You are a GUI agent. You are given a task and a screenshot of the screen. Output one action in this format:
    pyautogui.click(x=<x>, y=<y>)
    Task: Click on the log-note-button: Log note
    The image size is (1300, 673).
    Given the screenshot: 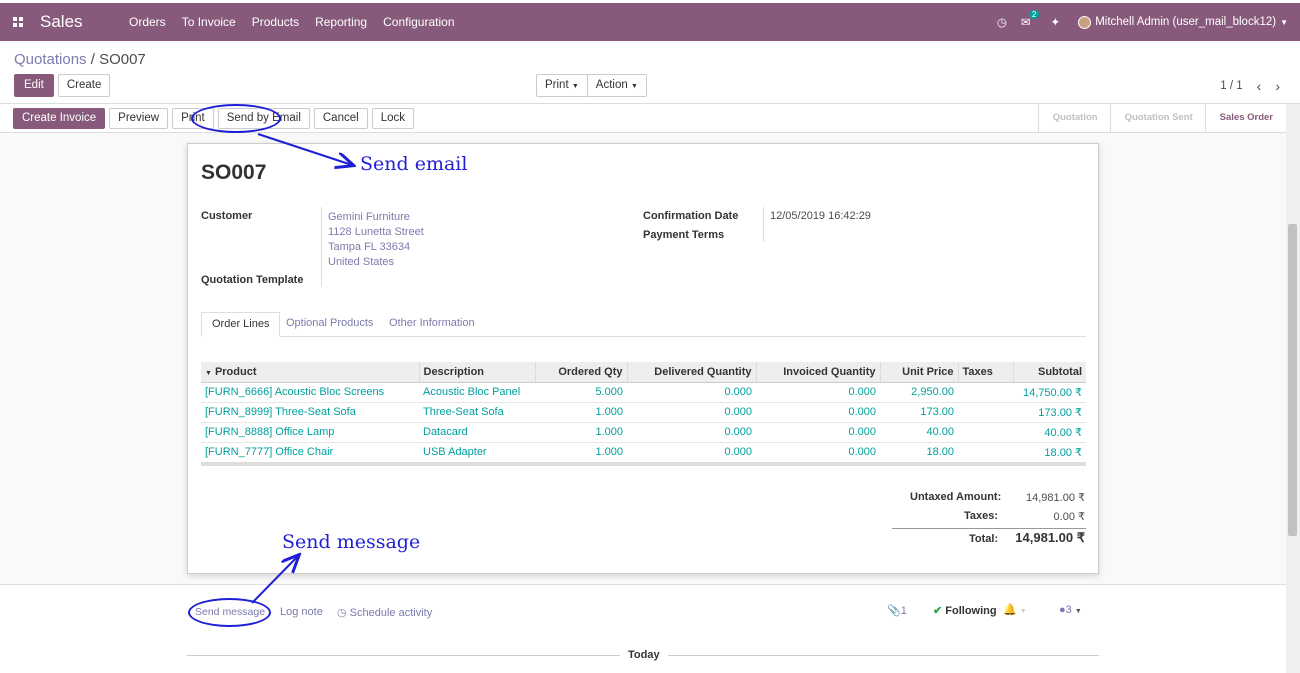 What is the action you would take?
    pyautogui.click(x=301, y=612)
    